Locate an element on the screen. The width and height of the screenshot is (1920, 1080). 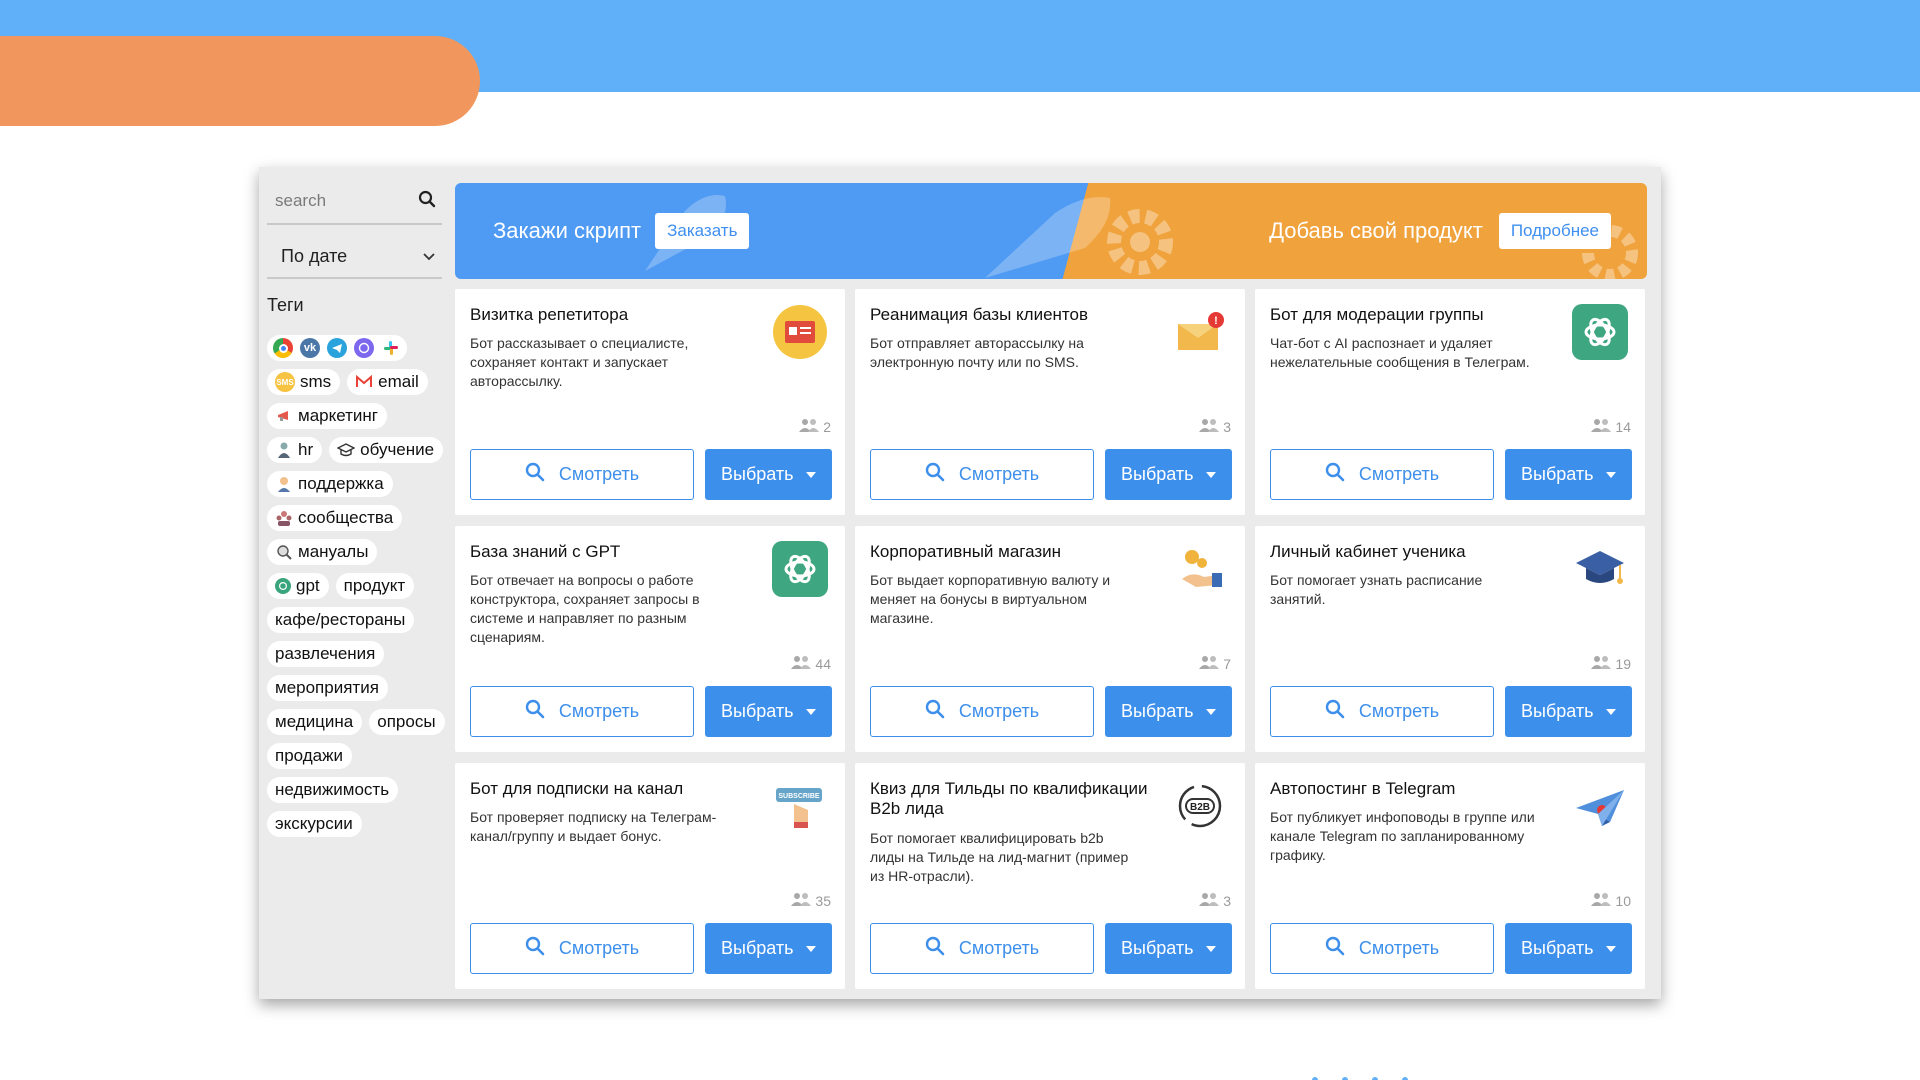
openai-small-icon is located at coordinates (283, 586).